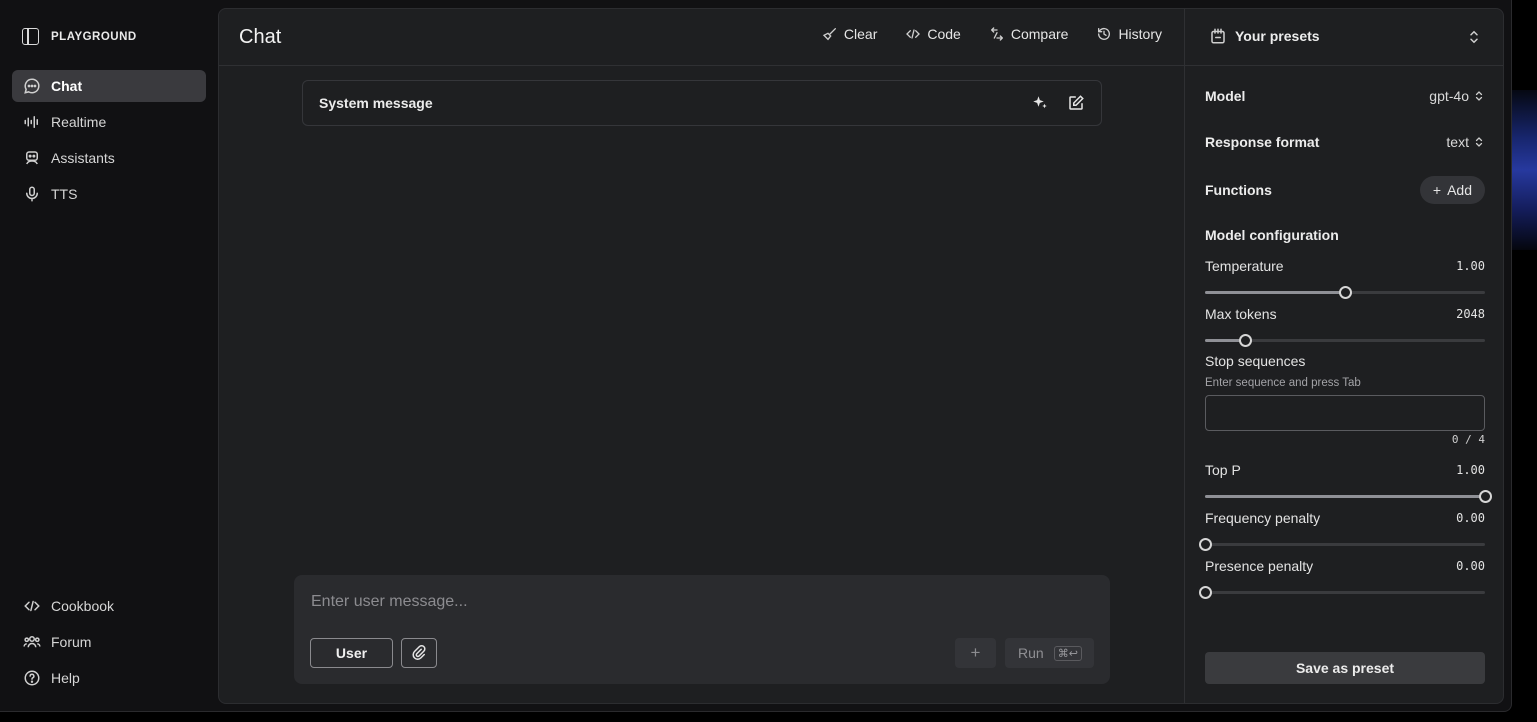 The height and width of the screenshot is (722, 1537). Describe the element at coordinates (30, 36) in the screenshot. I see `sidebar-toggle-icon` at that location.